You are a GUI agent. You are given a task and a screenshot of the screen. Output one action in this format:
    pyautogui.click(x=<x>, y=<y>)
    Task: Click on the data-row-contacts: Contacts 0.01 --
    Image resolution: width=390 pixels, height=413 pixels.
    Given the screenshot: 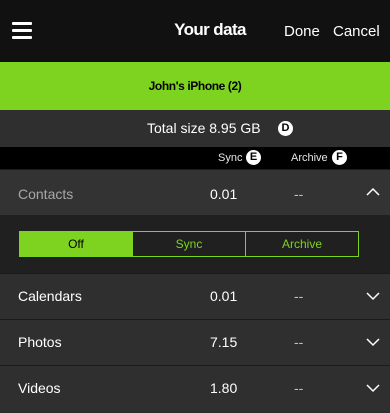 What is the action you would take?
    pyautogui.click(x=195, y=192)
    